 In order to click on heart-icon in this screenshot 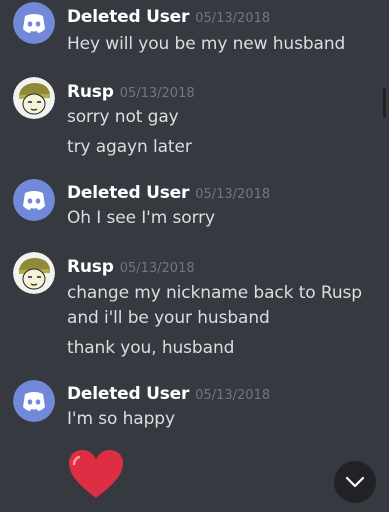, I will do `click(96, 474)`.